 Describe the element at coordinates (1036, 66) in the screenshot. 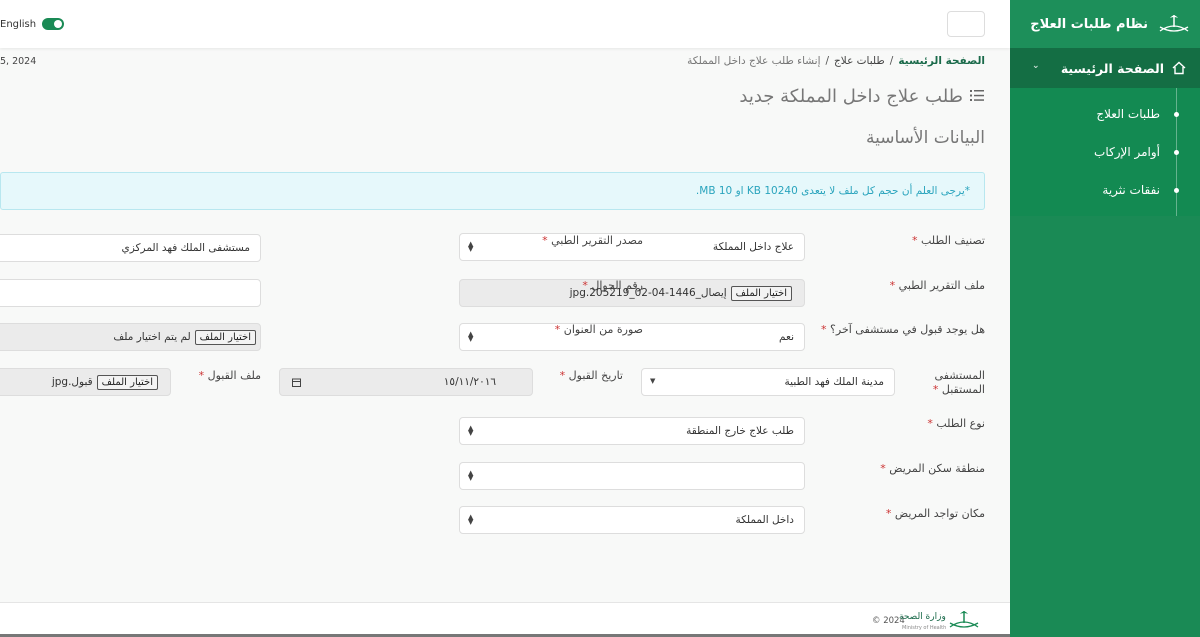

I see `chevron-down-icon: ⌄` at that location.